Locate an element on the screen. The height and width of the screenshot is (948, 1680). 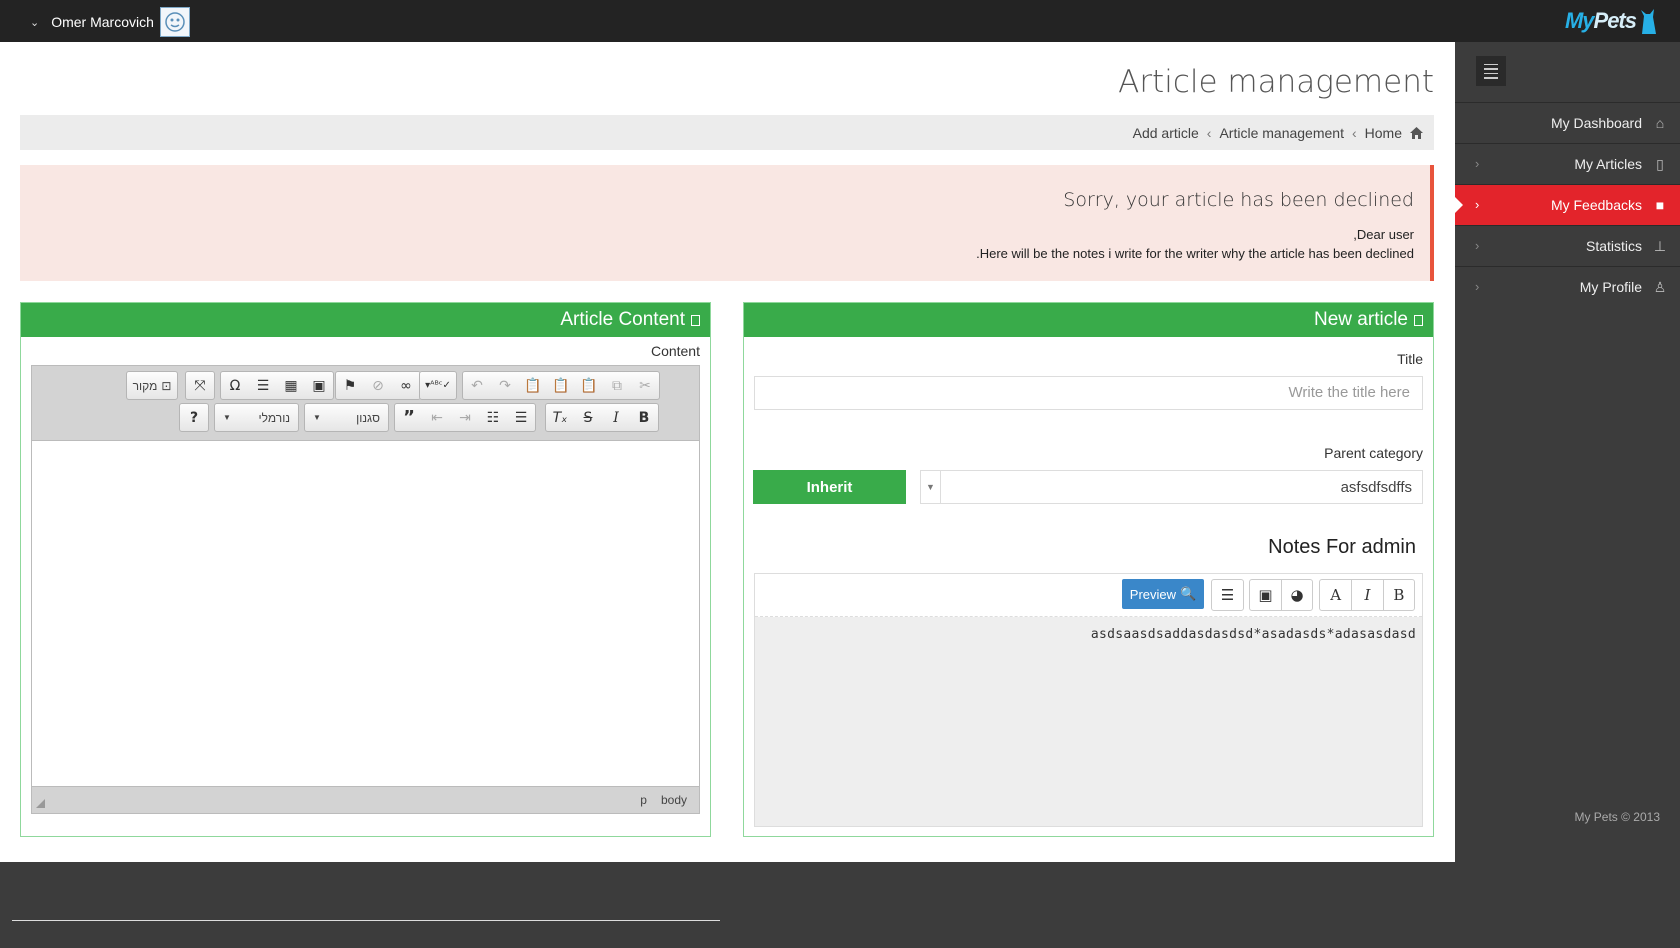
markdown-toolbar: Preview 🔍 ☰ ▣ ◕ A I B is located at coordinates (1088, 595).